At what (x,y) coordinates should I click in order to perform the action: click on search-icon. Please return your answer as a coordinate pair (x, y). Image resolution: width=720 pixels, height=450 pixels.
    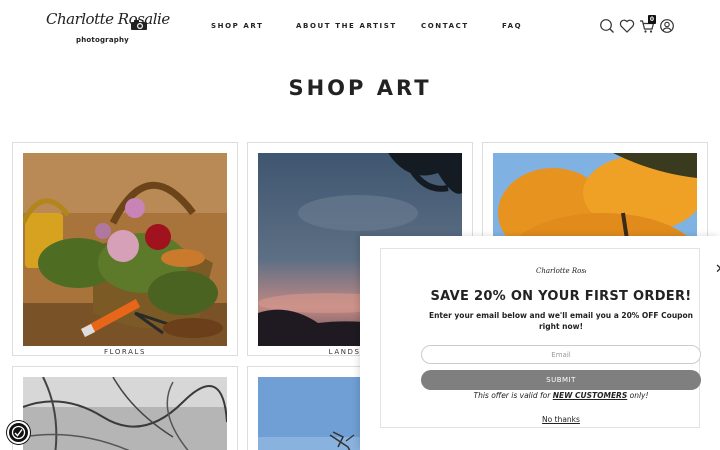
    Looking at the image, I should click on (607, 26).